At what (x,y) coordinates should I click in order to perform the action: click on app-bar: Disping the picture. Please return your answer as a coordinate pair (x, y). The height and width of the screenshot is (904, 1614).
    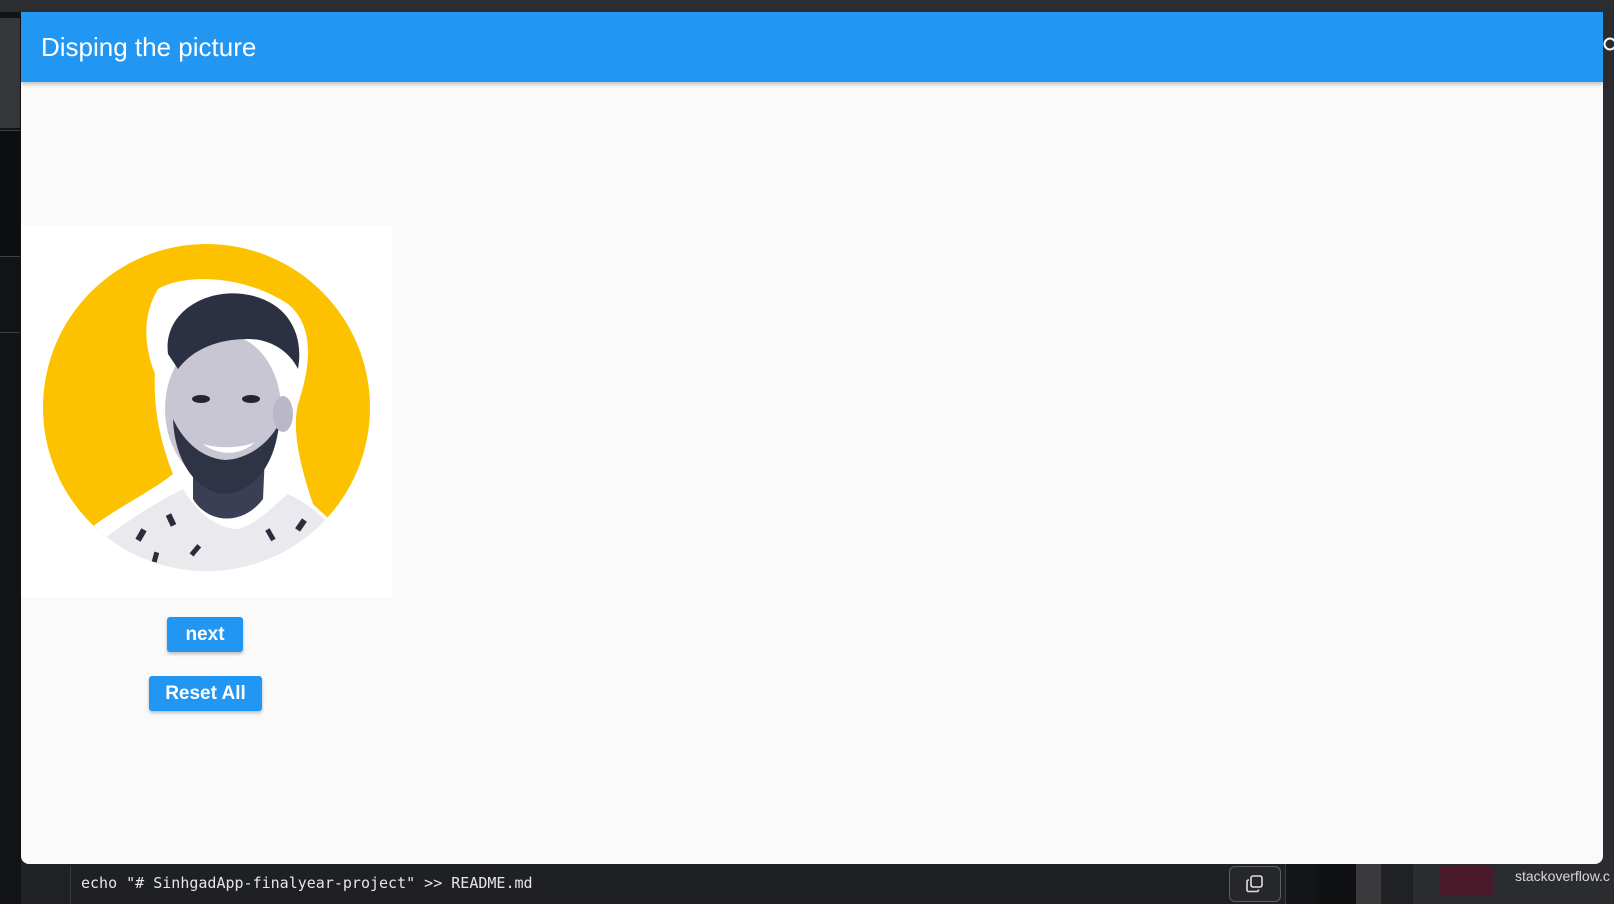
    Looking at the image, I should click on (812, 47).